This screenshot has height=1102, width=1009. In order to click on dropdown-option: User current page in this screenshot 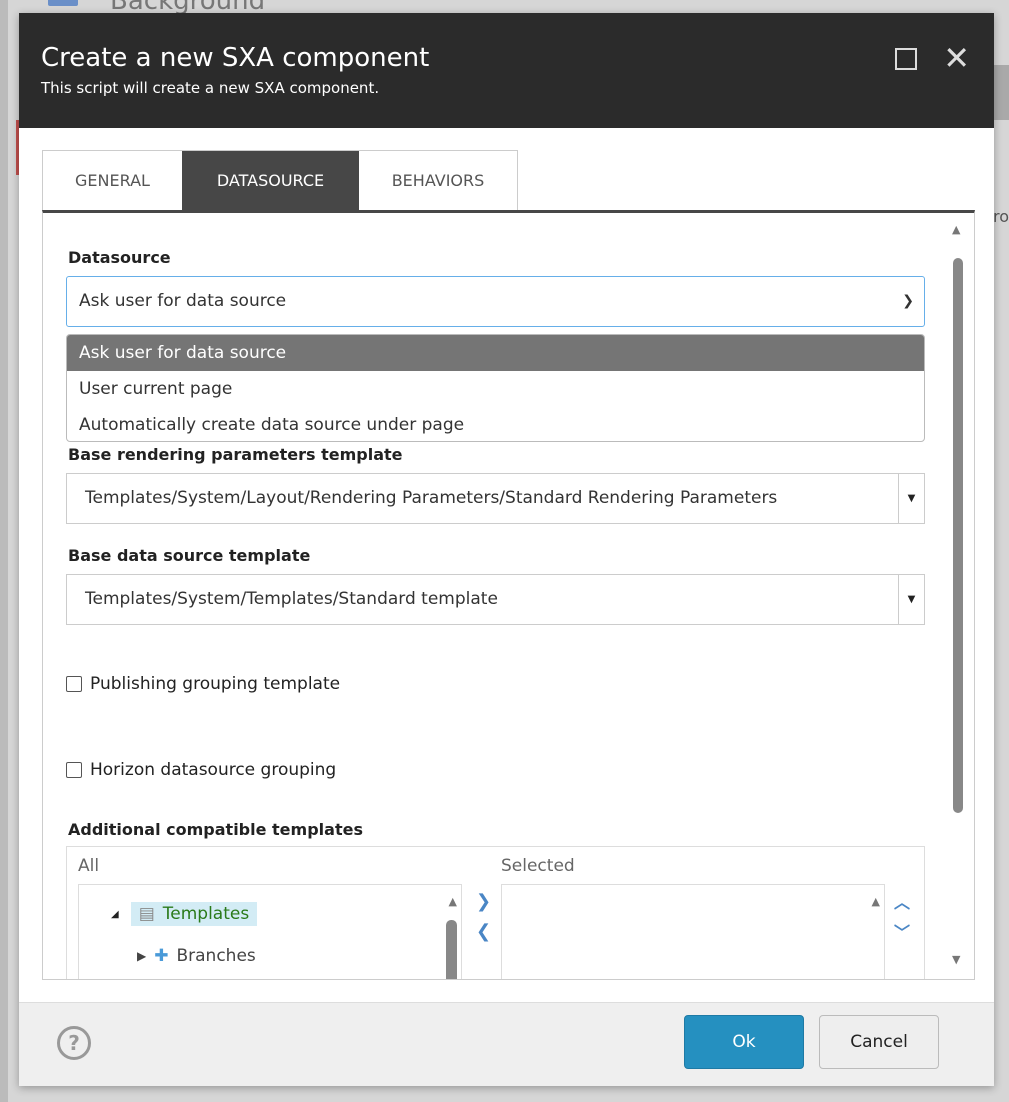, I will do `click(495, 389)`.